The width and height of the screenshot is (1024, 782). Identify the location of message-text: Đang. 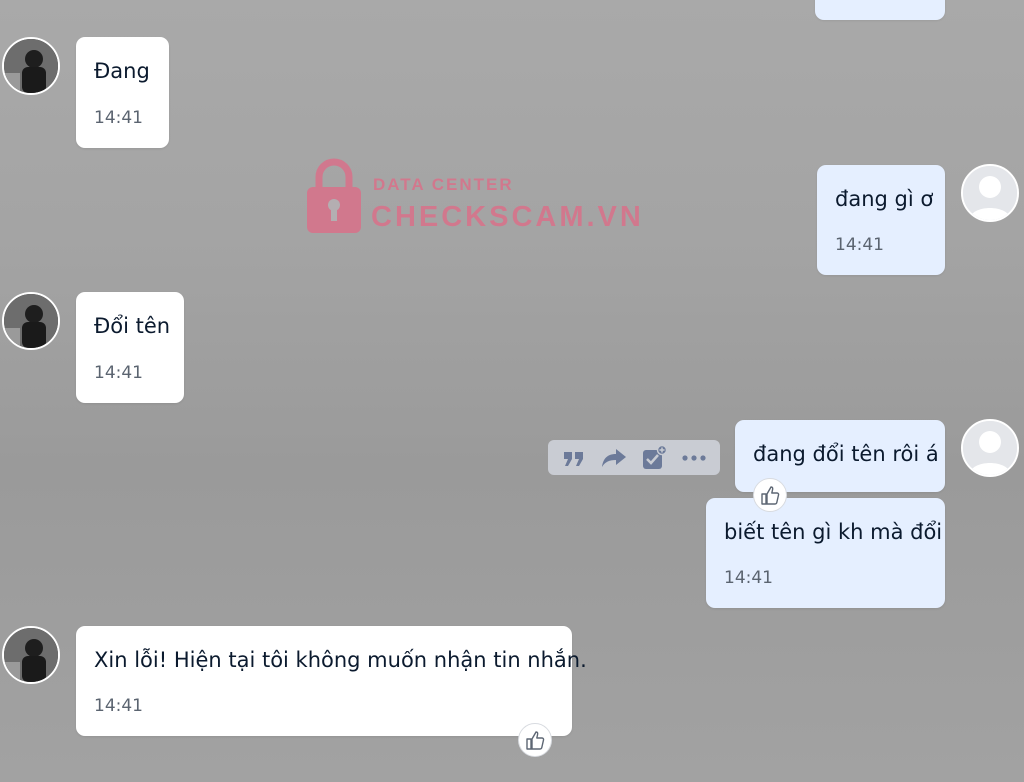
(122, 71).